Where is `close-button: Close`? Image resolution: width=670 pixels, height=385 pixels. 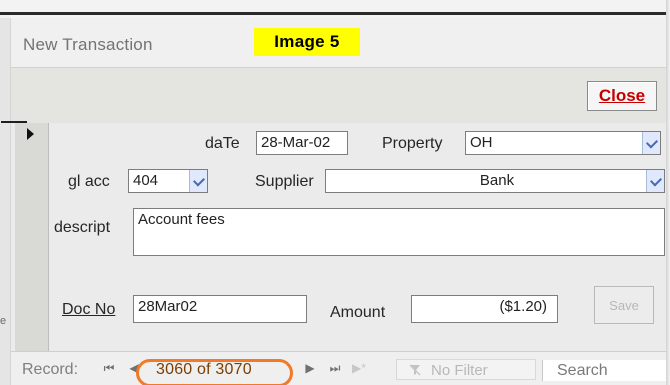
close-button: Close is located at coordinates (622, 96).